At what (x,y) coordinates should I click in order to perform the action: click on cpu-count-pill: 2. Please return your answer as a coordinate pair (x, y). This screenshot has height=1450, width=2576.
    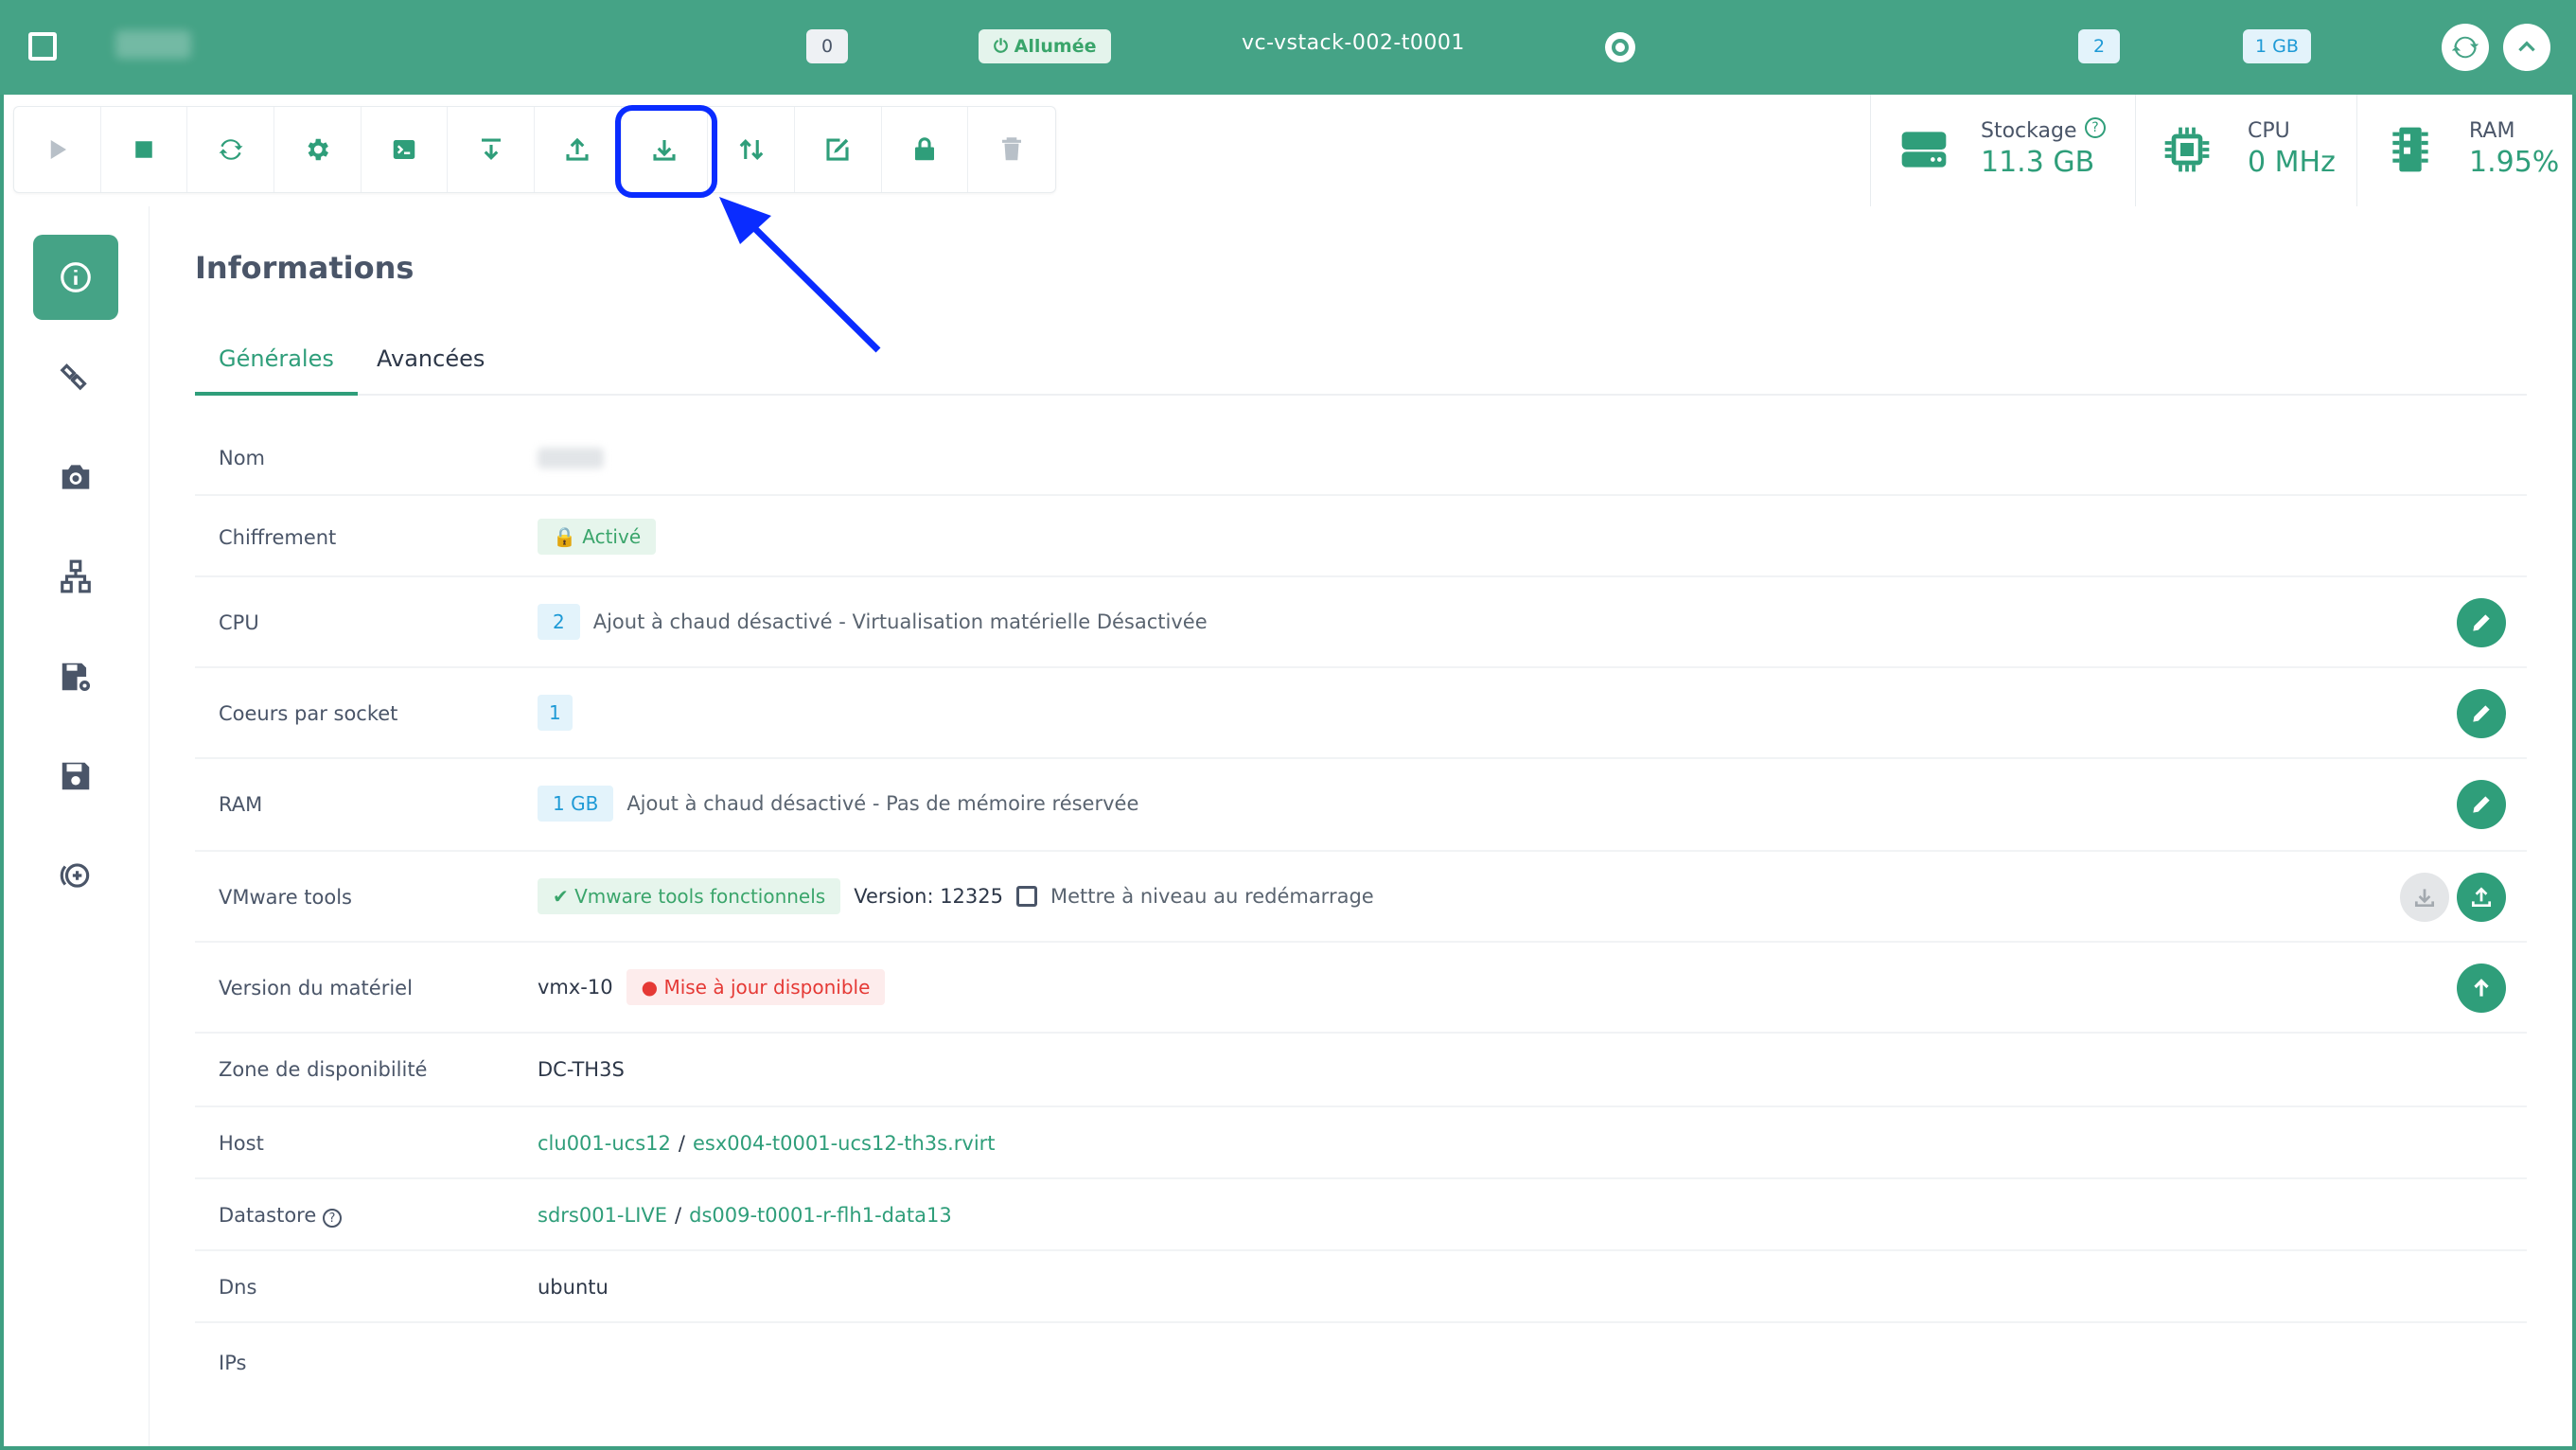
    Looking at the image, I should click on (559, 622).